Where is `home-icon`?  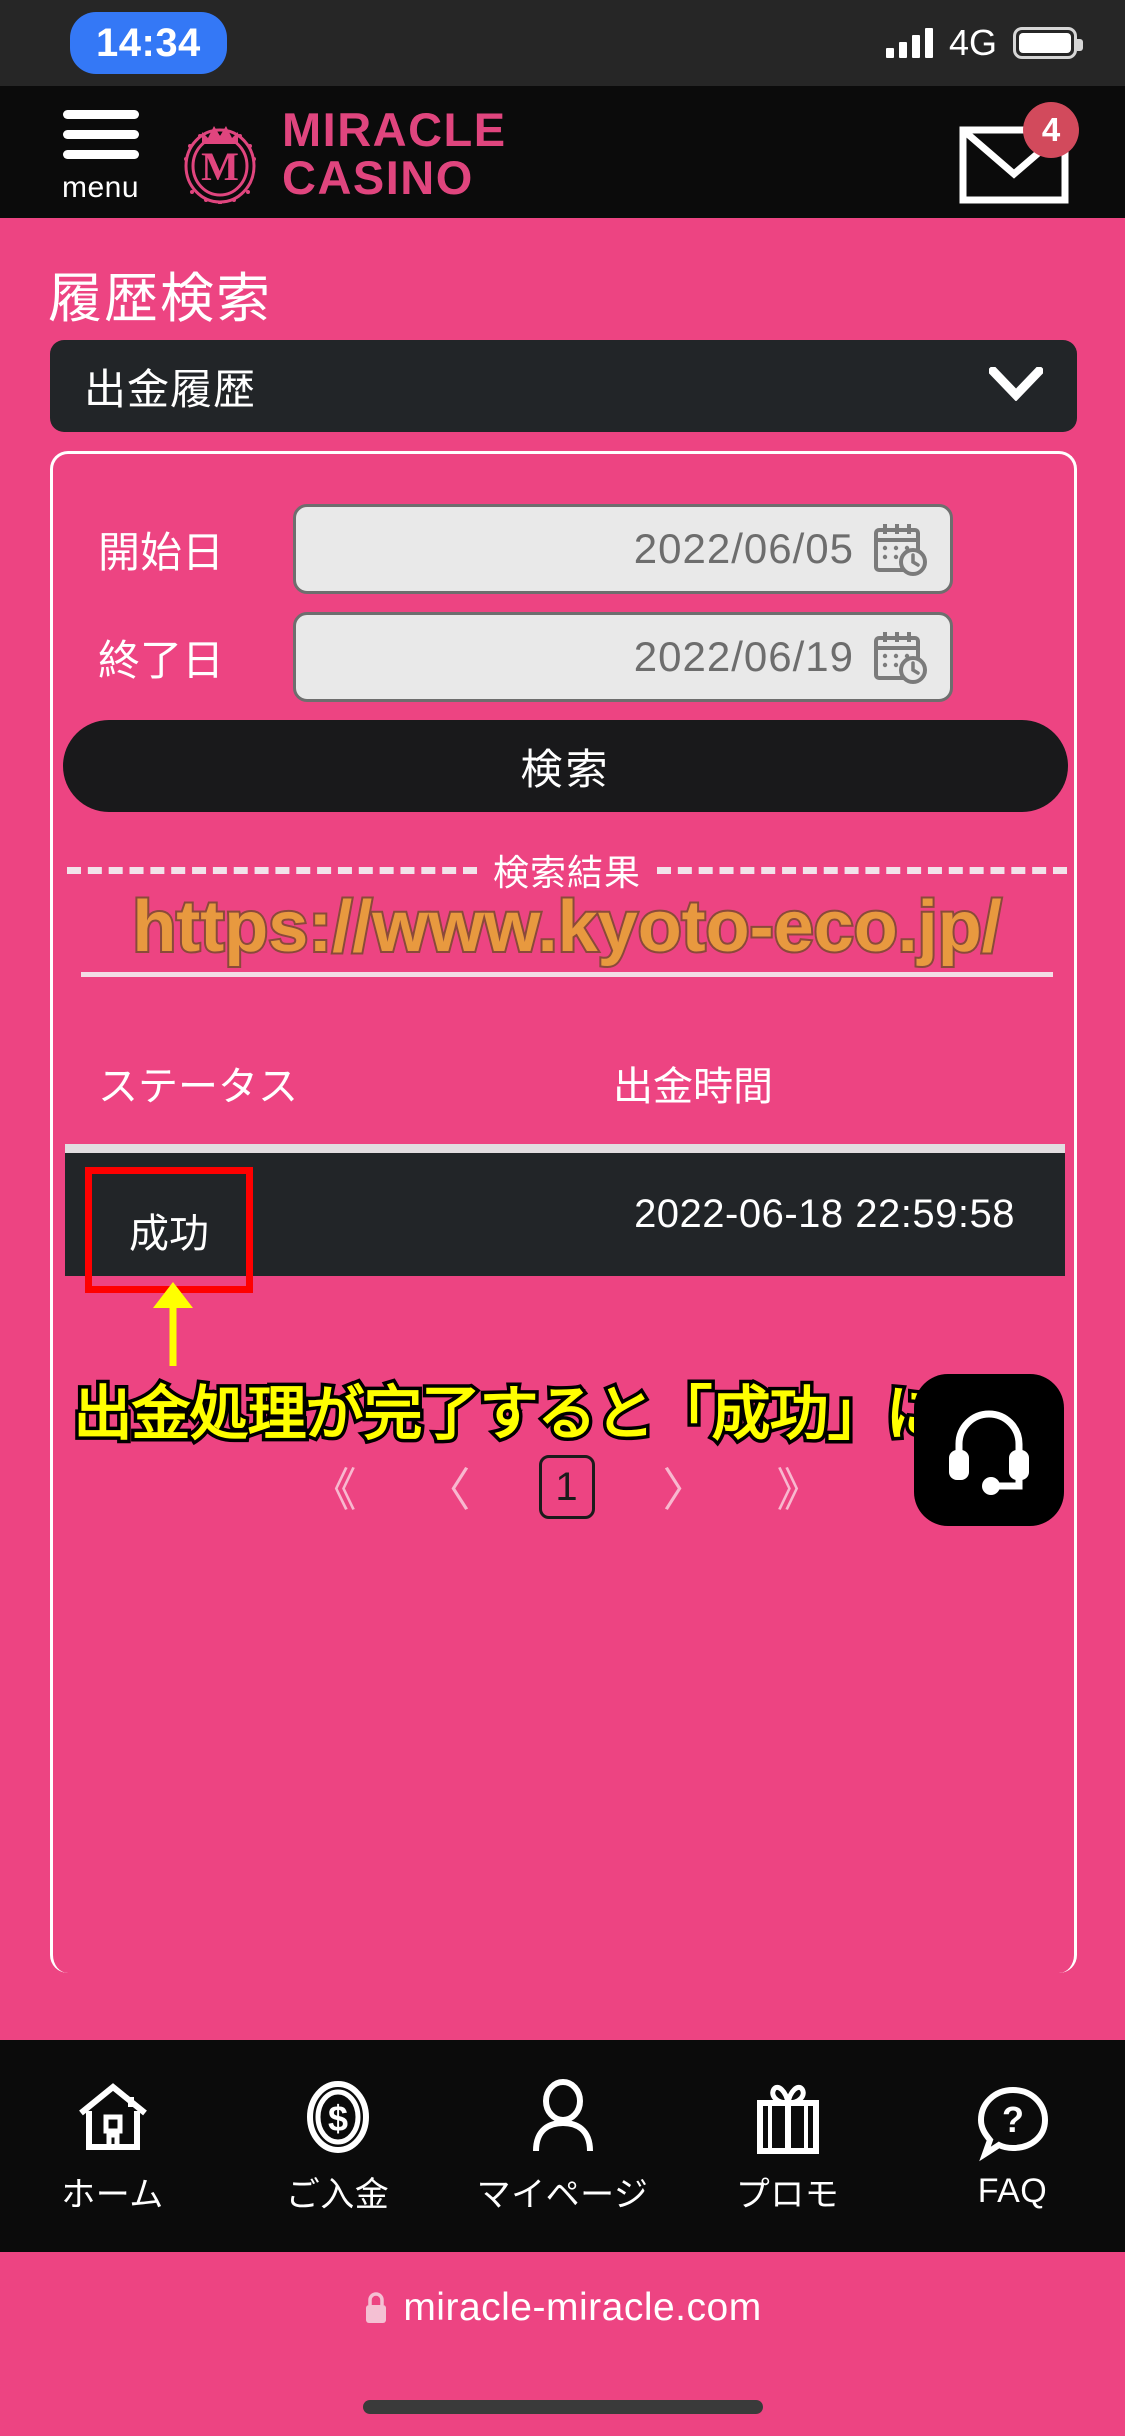 home-icon is located at coordinates (112, 2116).